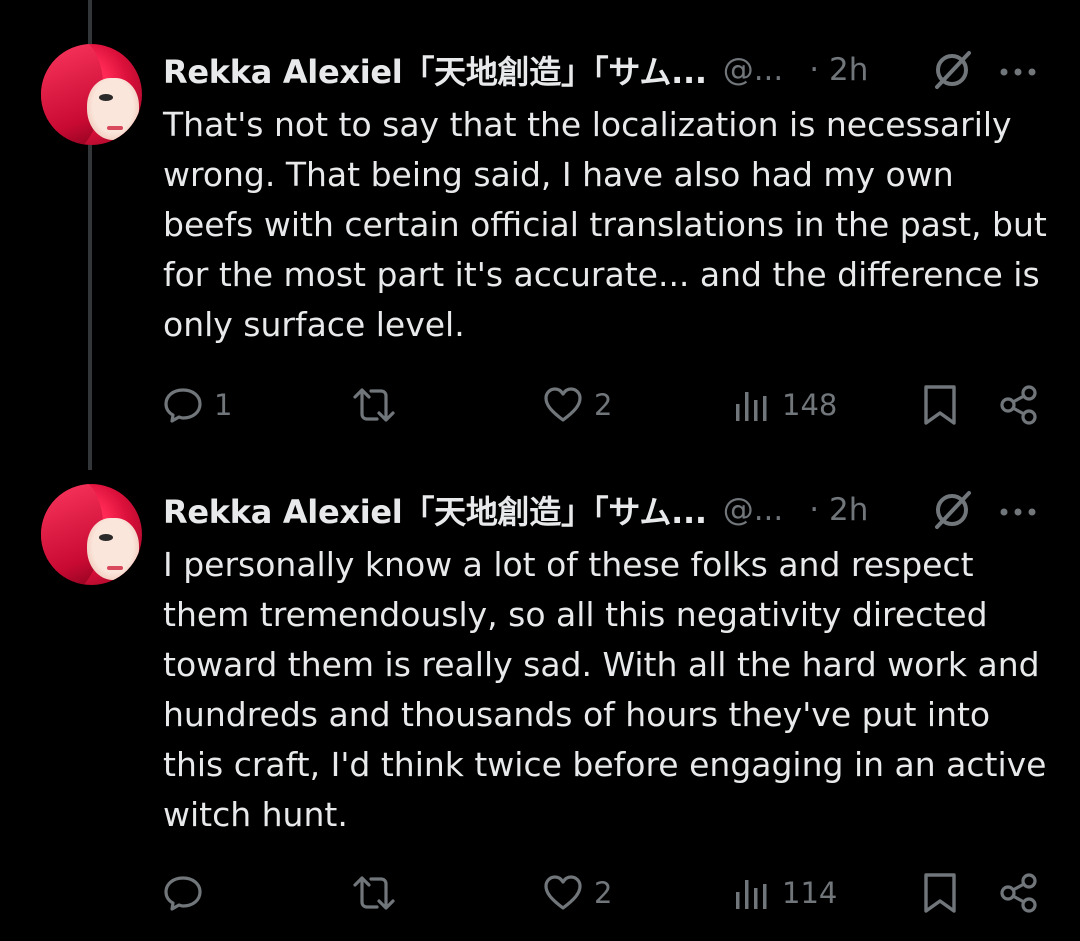  I want to click on tweet-actions: 1 2 148, so click(602, 405).